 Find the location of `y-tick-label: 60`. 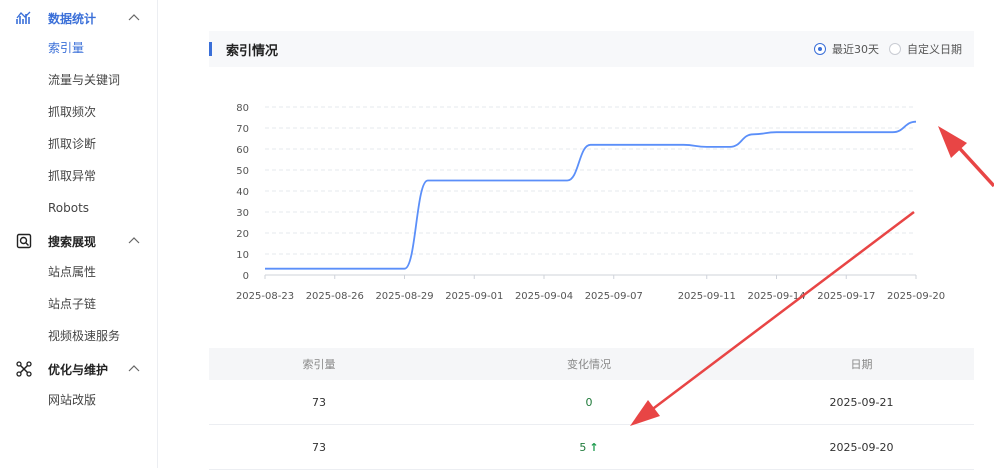

y-tick-label: 60 is located at coordinates (242, 150).